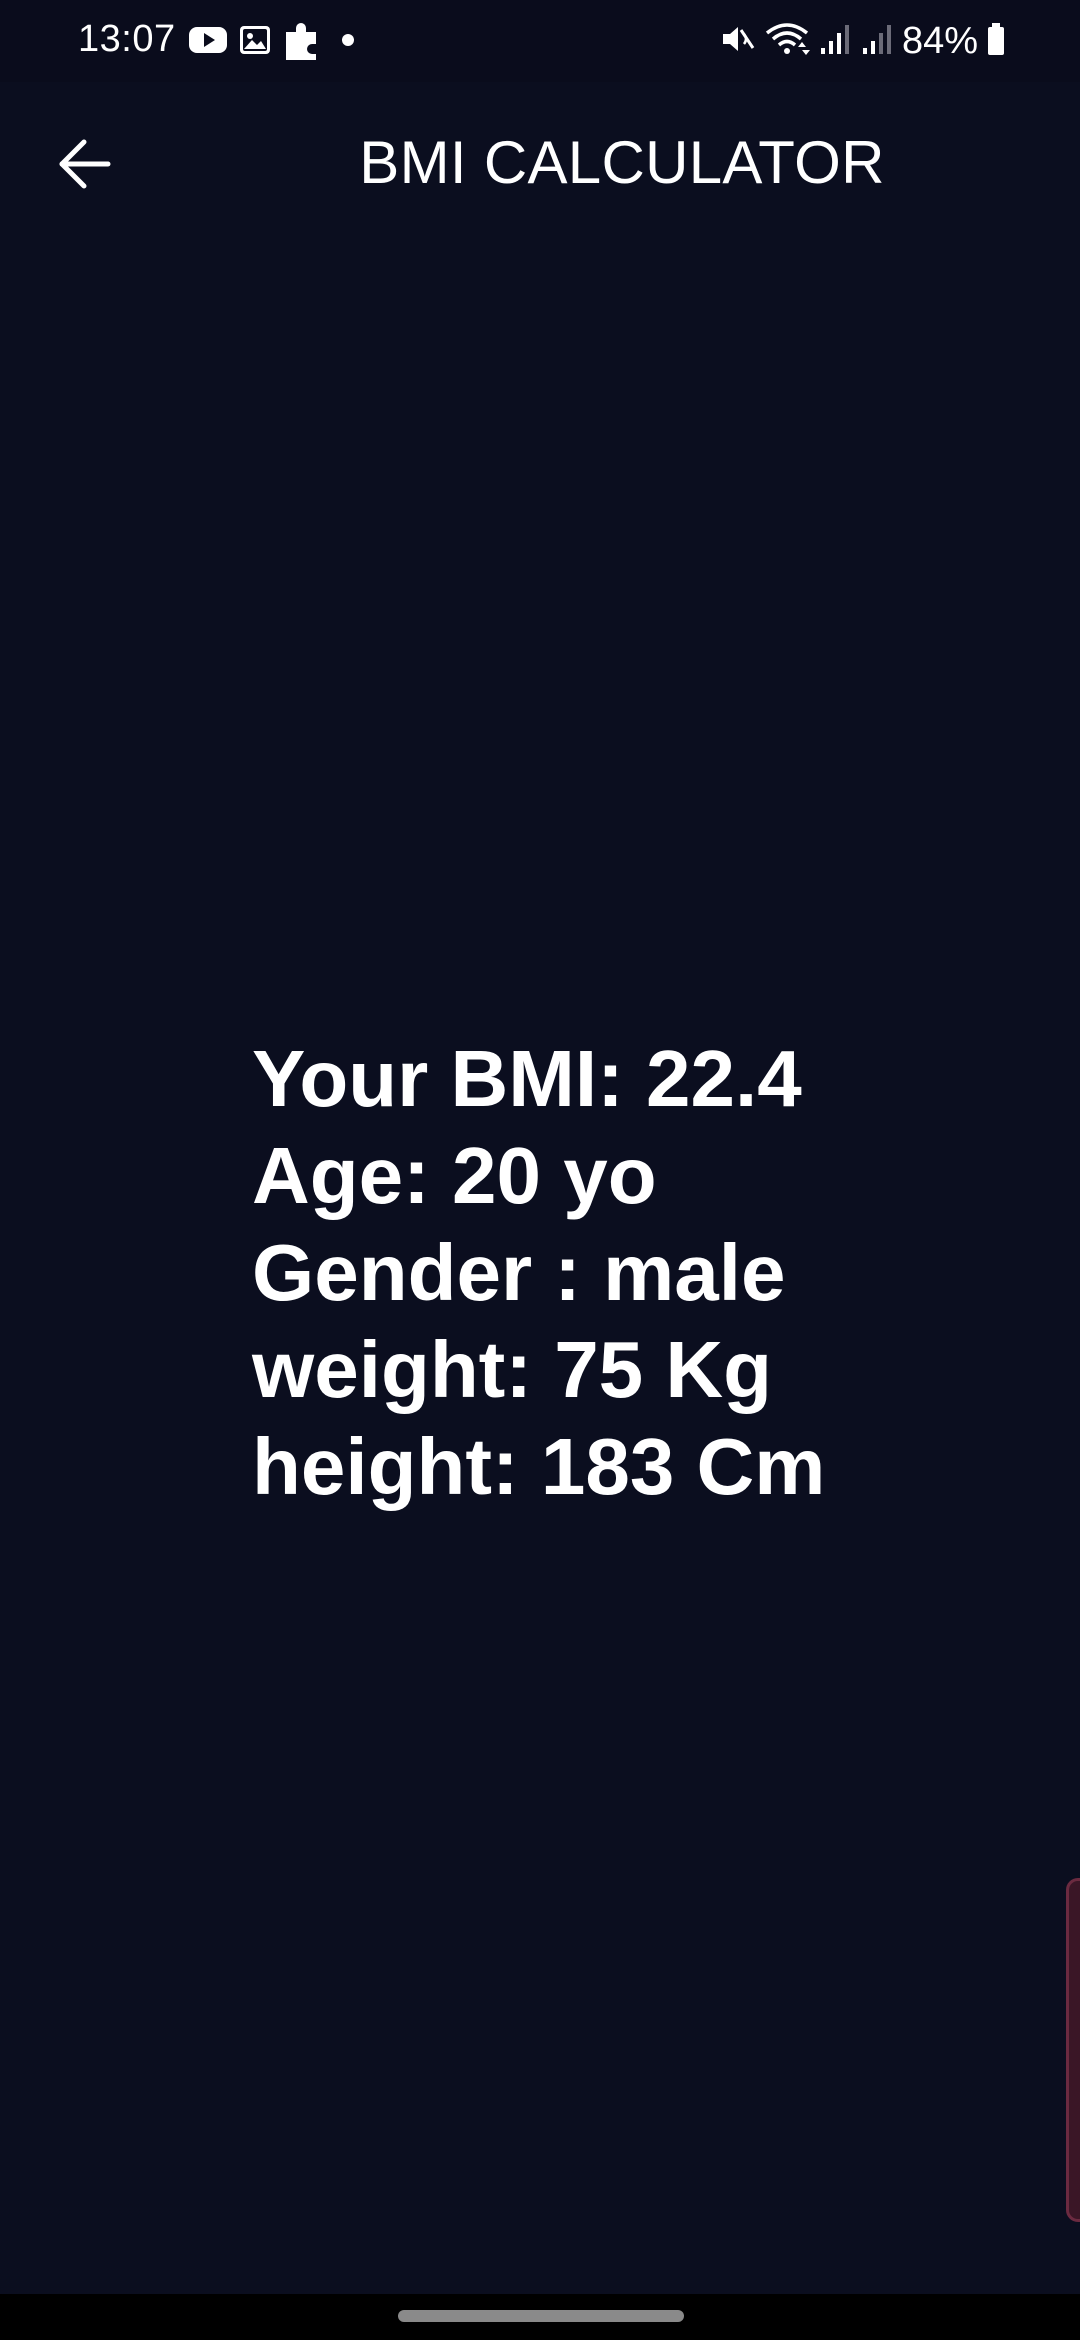 The width and height of the screenshot is (1080, 2340). I want to click on wifi-icon, so click(787, 41).